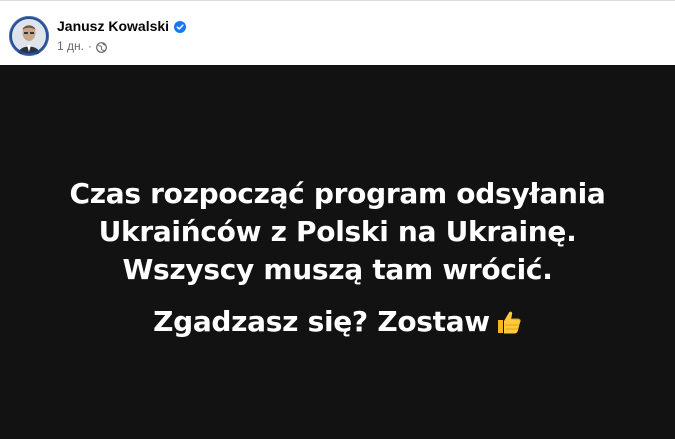 The width and height of the screenshot is (675, 439). What do you see at coordinates (337, 32) in the screenshot?
I see `post-header: Janusz Kowalski 1 дн. ·` at bounding box center [337, 32].